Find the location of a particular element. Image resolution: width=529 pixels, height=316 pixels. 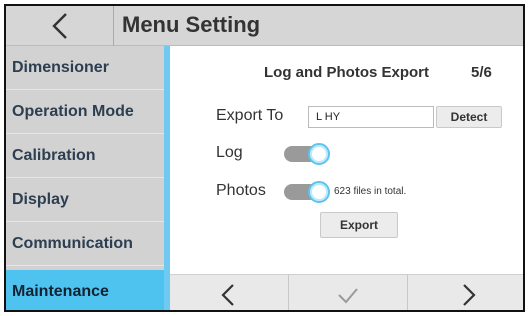

sidebar-item-calibration: Calibration is located at coordinates (85, 156).